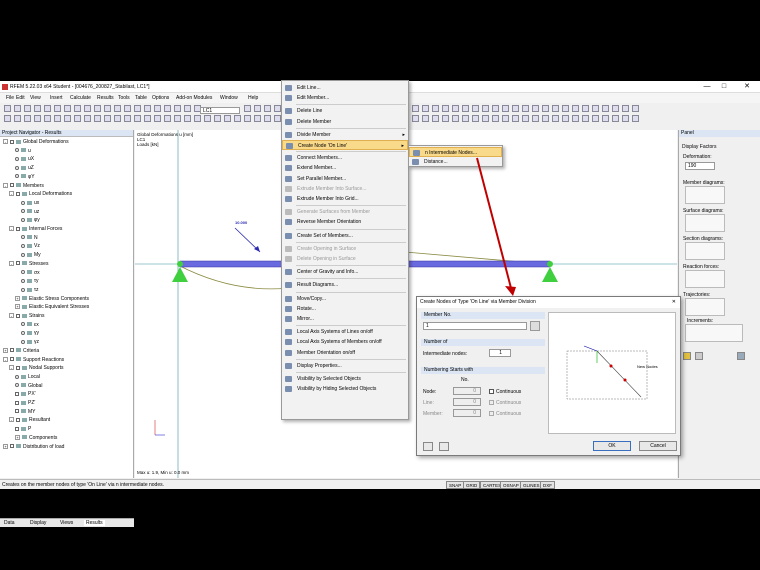 This screenshot has width=760, height=570. Describe the element at coordinates (658, 446) in the screenshot. I see `cancel-button: Cancel` at that location.